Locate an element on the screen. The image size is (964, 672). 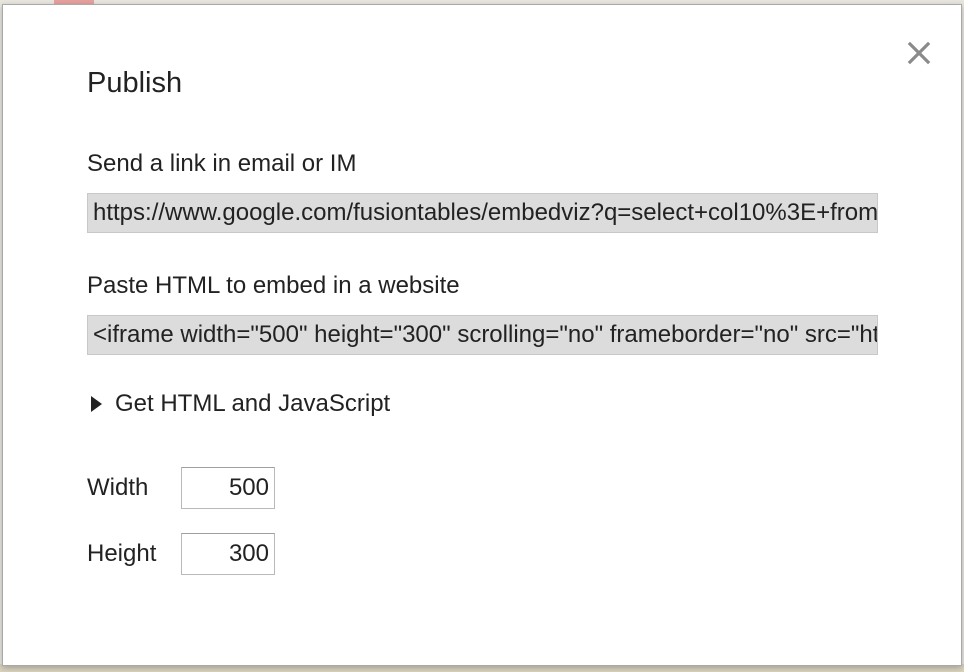
link-label: Send a link in email or IM is located at coordinates (222, 163).